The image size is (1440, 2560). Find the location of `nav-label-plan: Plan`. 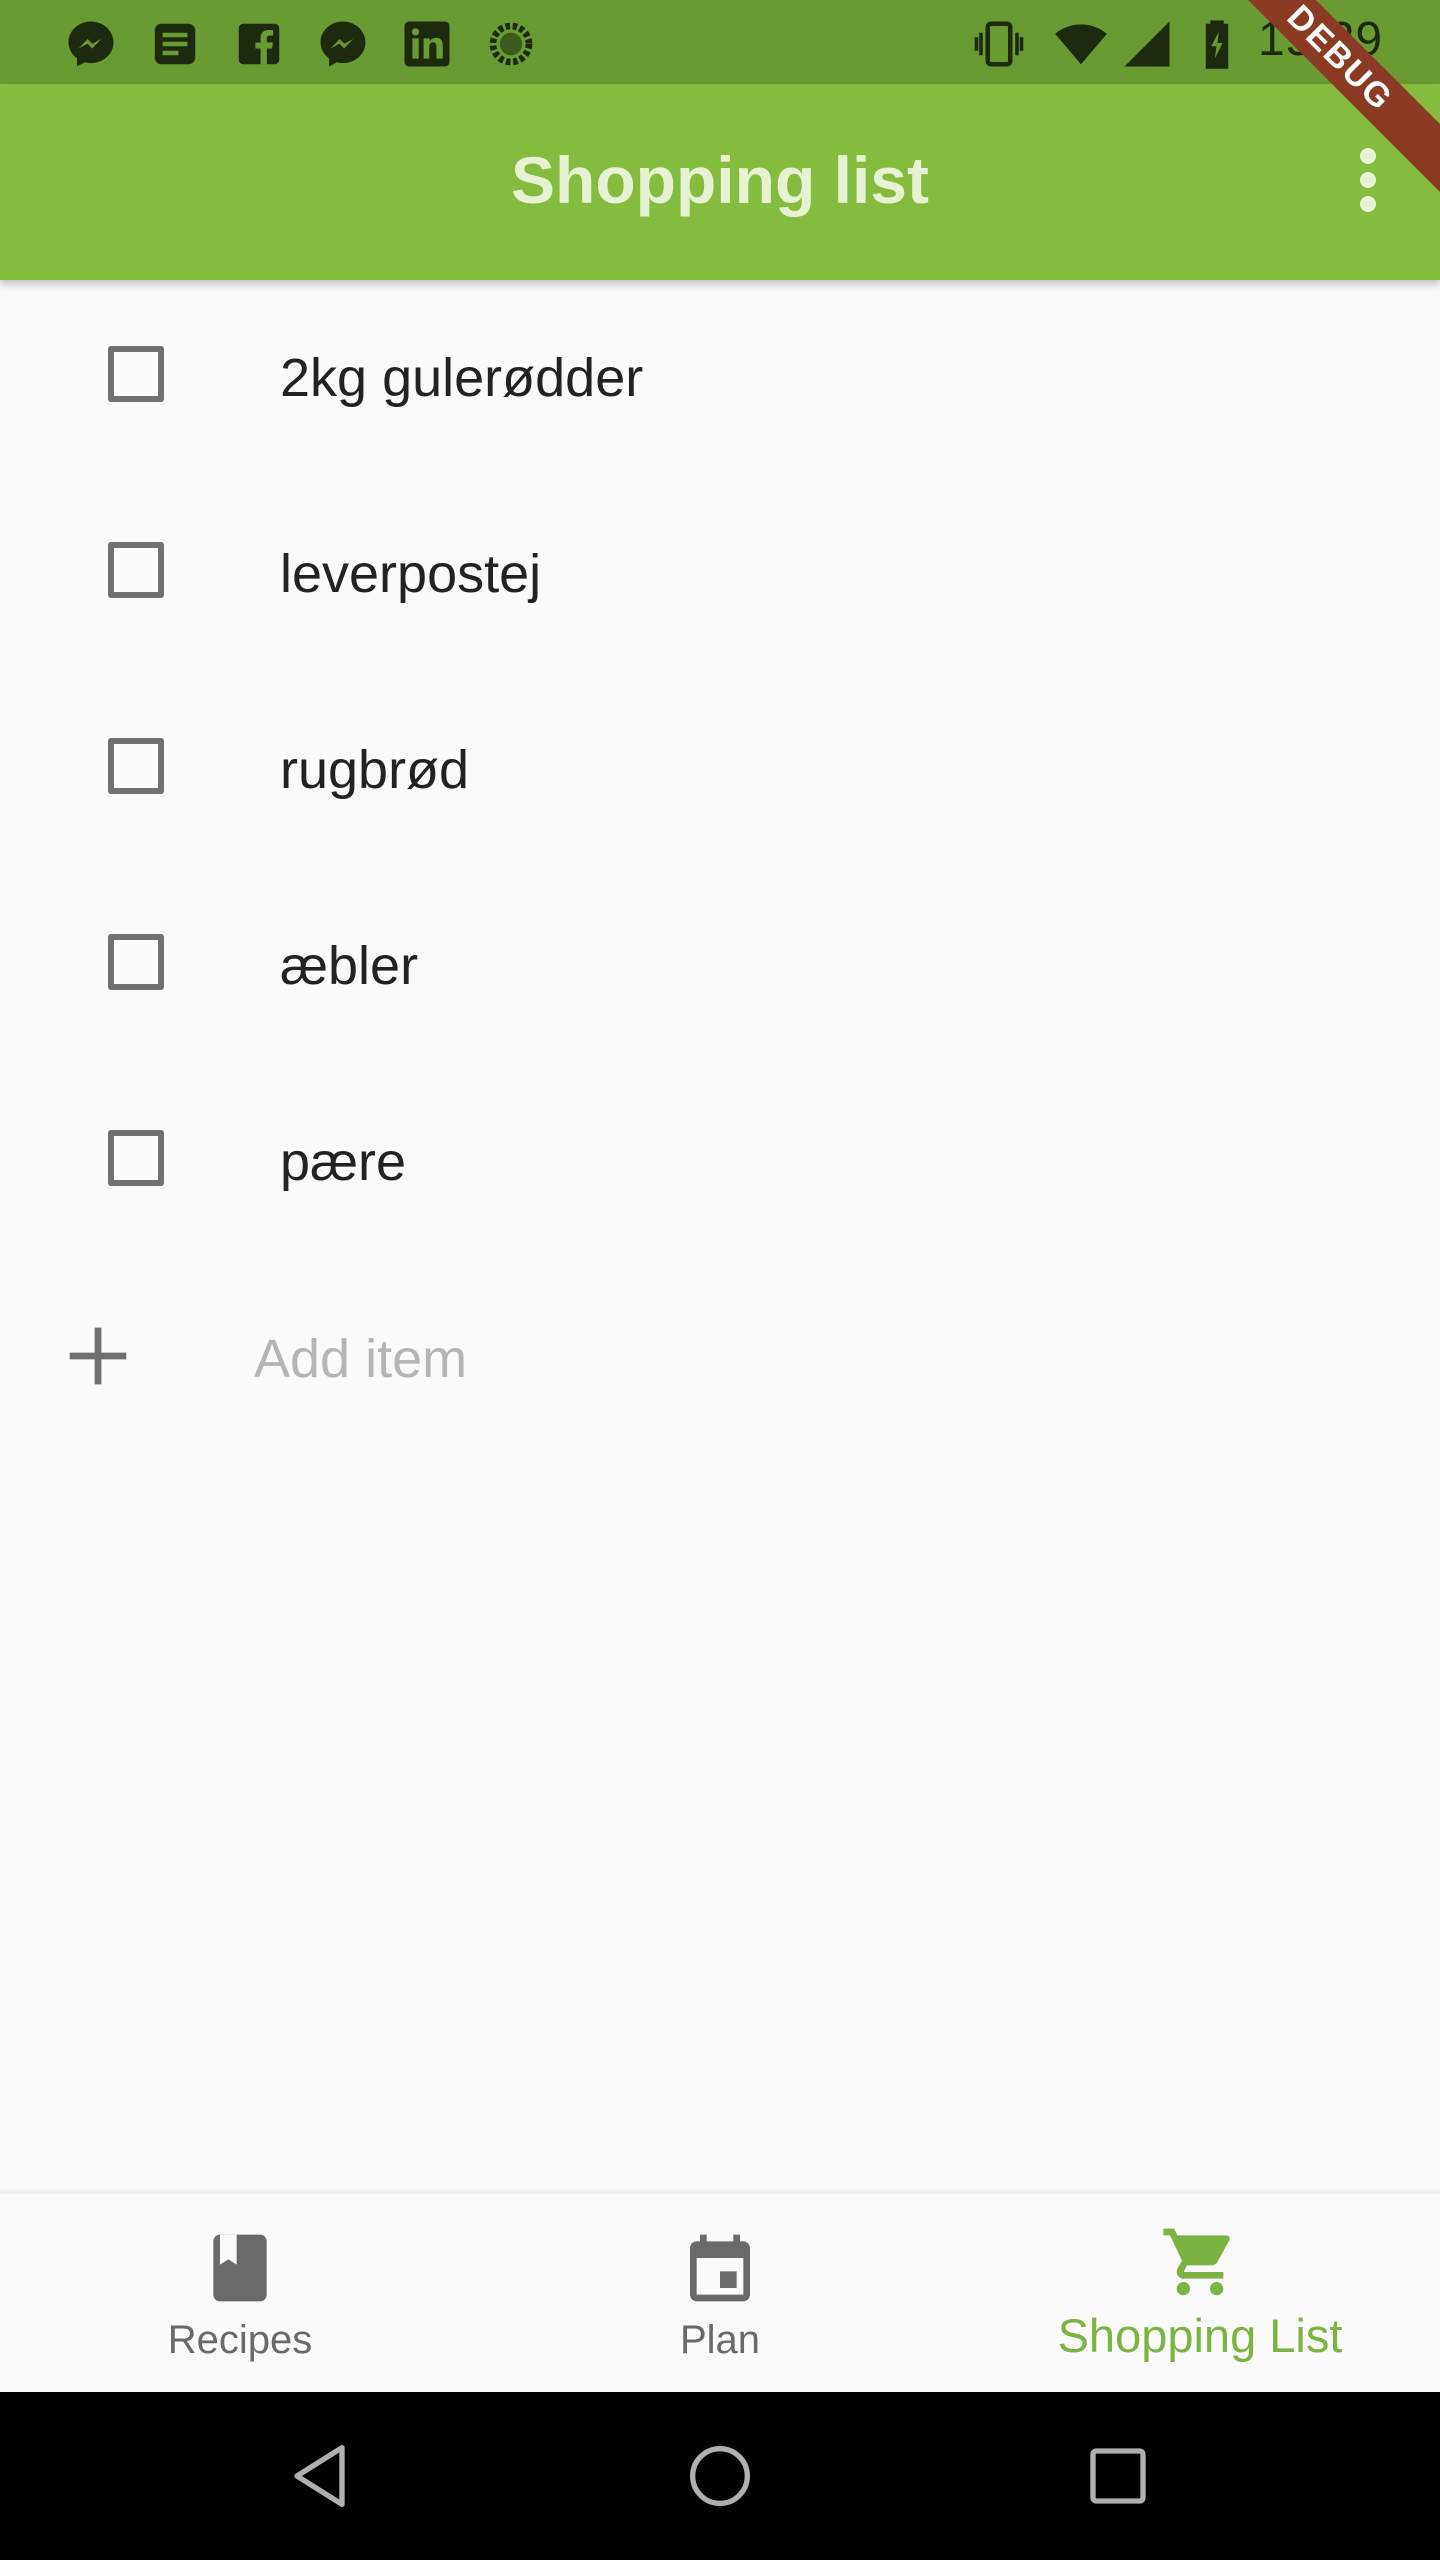

nav-label-plan: Plan is located at coordinates (720, 2340).